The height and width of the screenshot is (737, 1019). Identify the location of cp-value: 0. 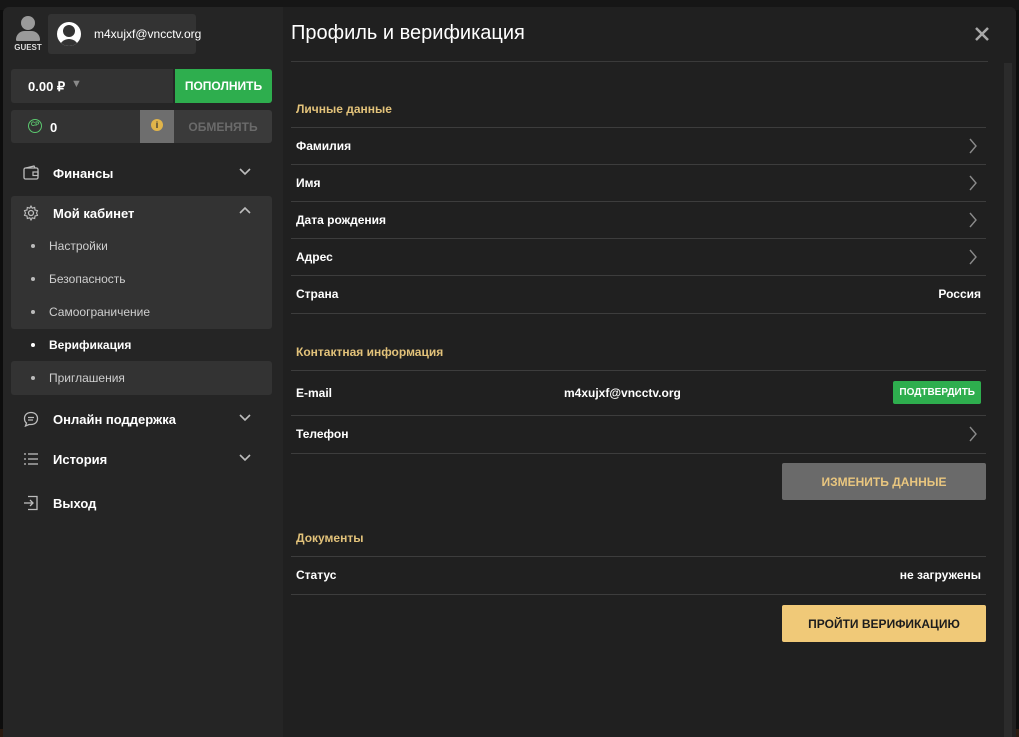
(54, 127).